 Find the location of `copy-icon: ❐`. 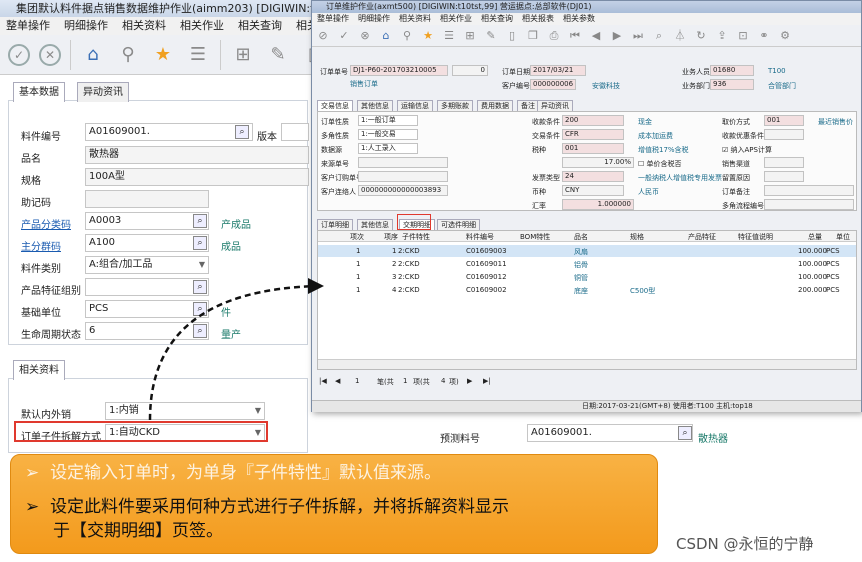

copy-icon: ❐ is located at coordinates (533, 36).